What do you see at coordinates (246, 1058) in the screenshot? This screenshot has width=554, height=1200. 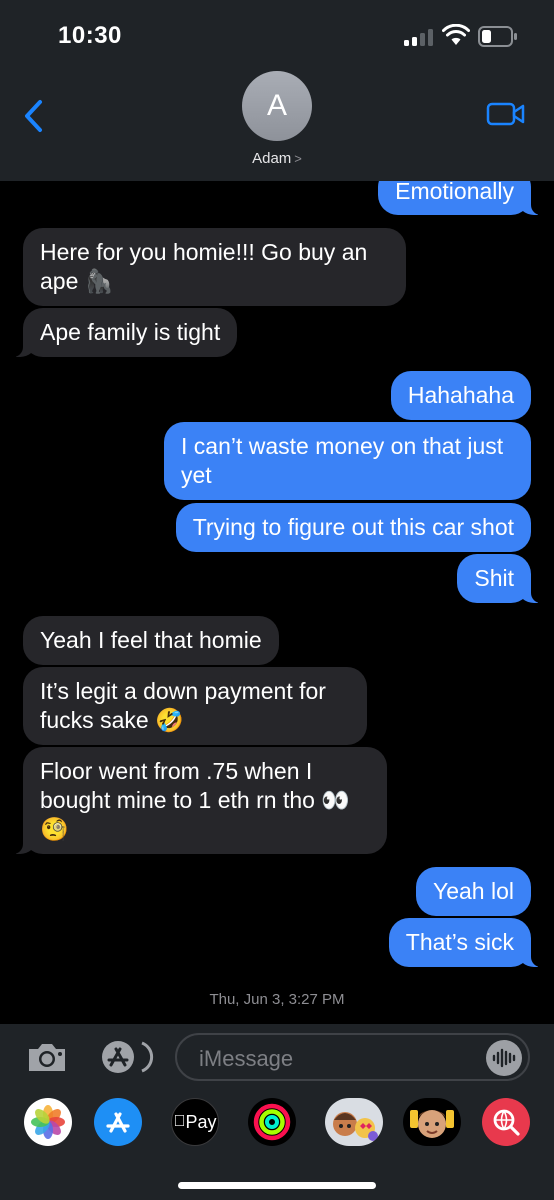 I see `imessage-placeholder: iMessage` at bounding box center [246, 1058].